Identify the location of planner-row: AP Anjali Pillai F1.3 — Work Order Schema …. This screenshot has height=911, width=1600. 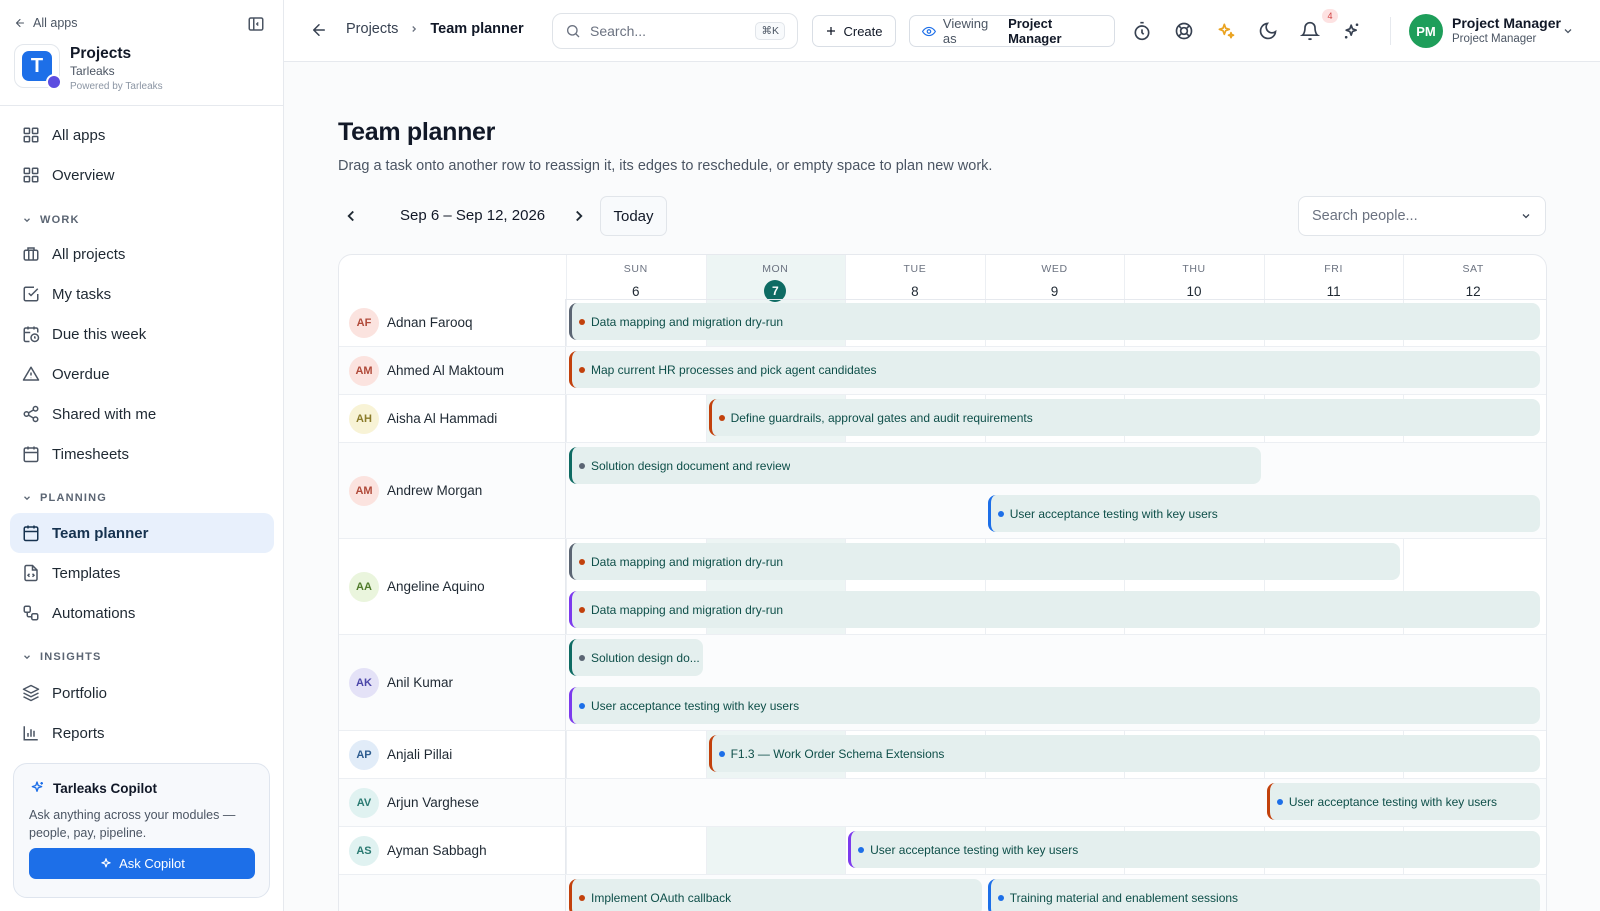
(942, 755).